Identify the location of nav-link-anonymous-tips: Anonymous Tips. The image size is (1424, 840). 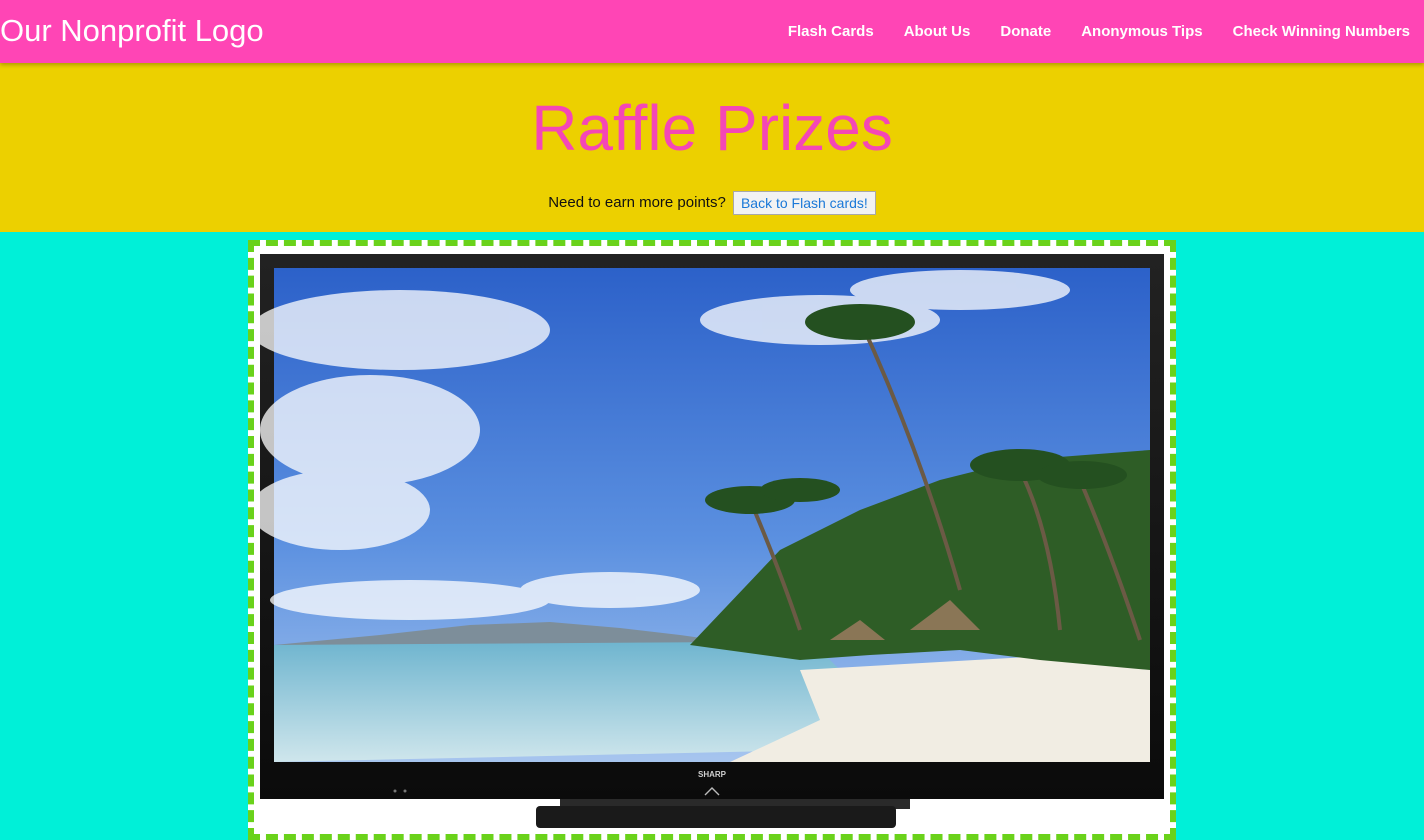
(1141, 31).